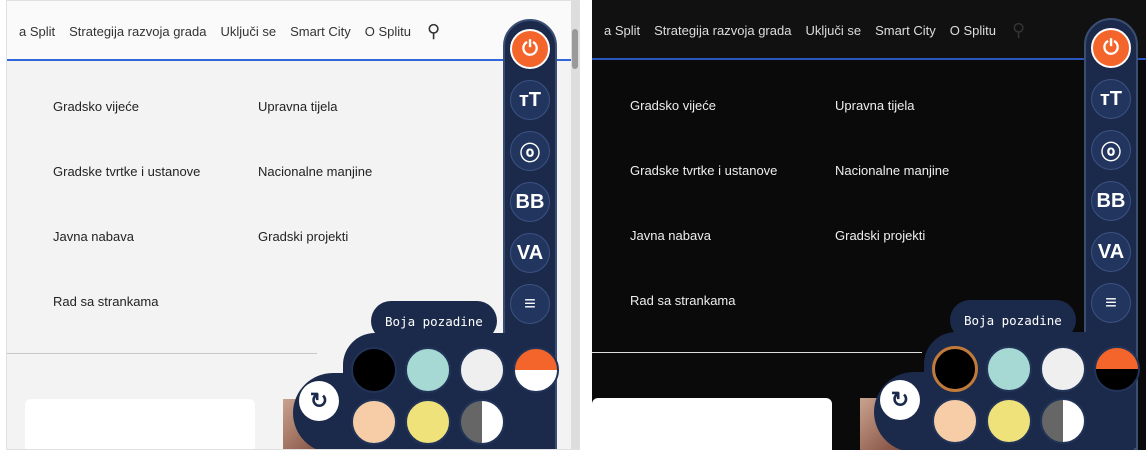 The width and height of the screenshot is (1146, 450). What do you see at coordinates (536, 370) in the screenshot?
I see `swatch-orange-white` at bounding box center [536, 370].